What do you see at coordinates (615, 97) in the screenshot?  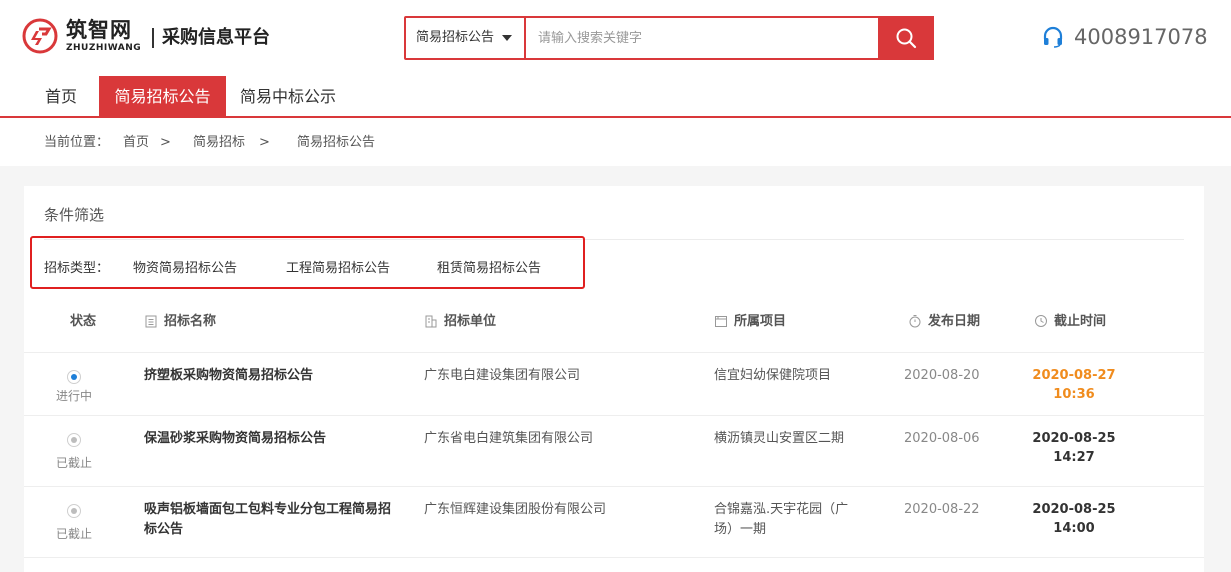 I see `main-nav: 首页 简易招标公告 简易中标公示` at bounding box center [615, 97].